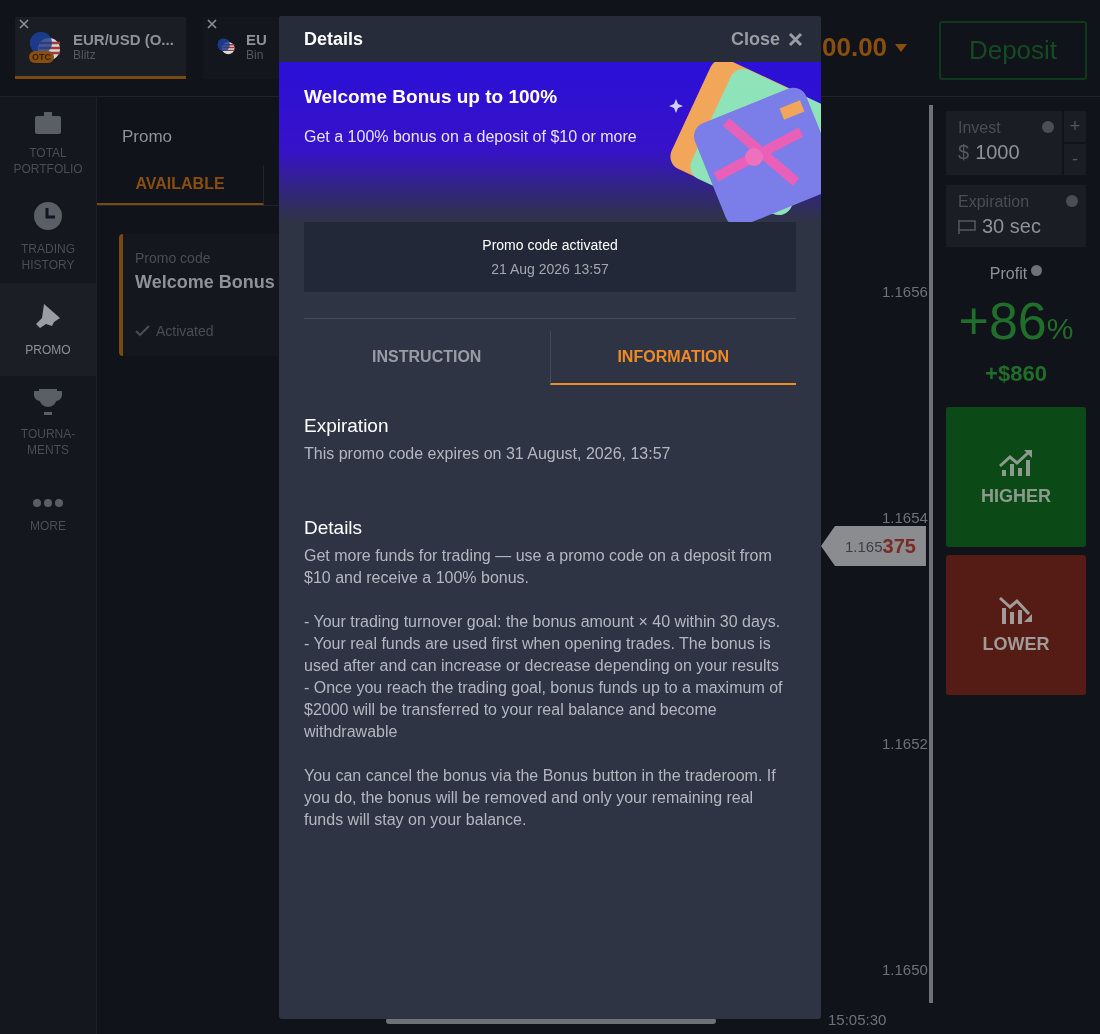 The image size is (1100, 1034). What do you see at coordinates (41, 57) in the screenshot?
I see `otc-badge: OTC` at bounding box center [41, 57].